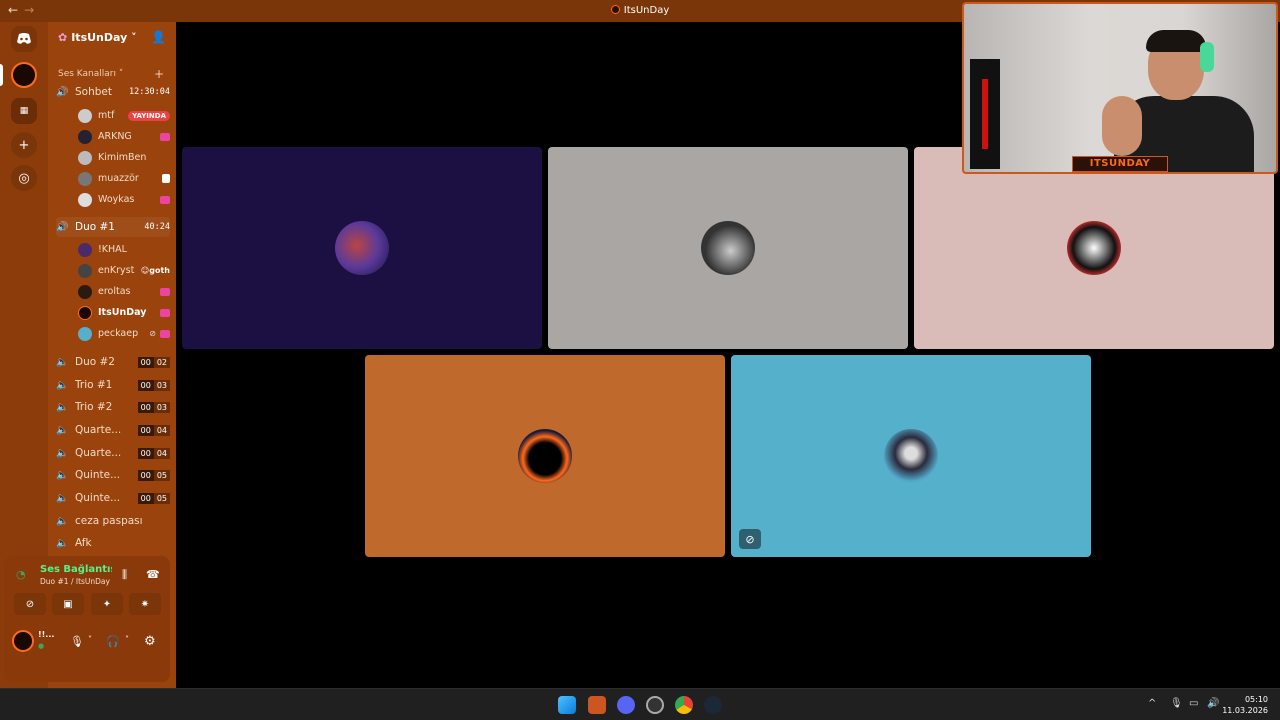  I want to click on chrome-icon, so click(684, 705).